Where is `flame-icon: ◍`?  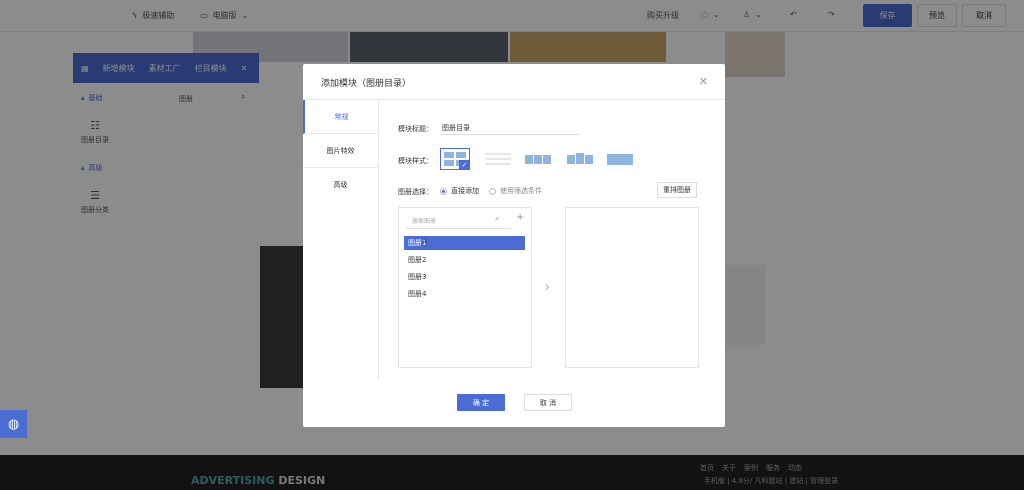
flame-icon: ◍ is located at coordinates (13, 424).